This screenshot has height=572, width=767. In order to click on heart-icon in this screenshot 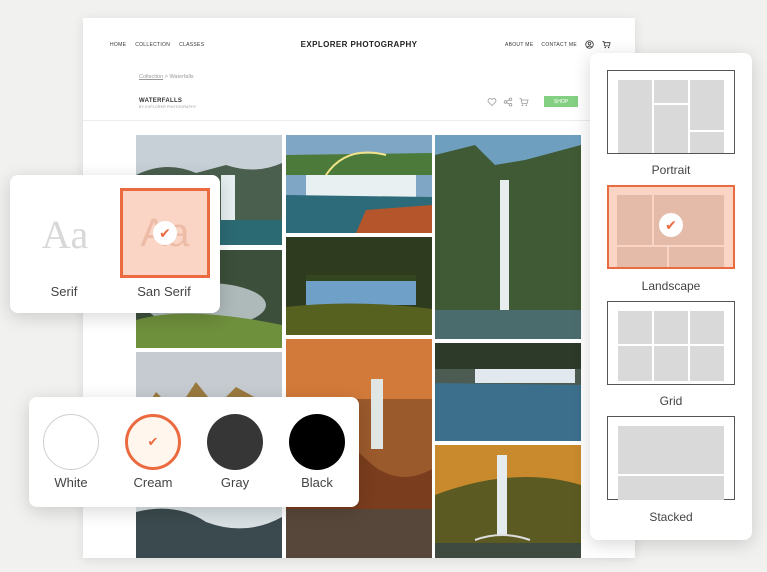, I will do `click(492, 102)`.